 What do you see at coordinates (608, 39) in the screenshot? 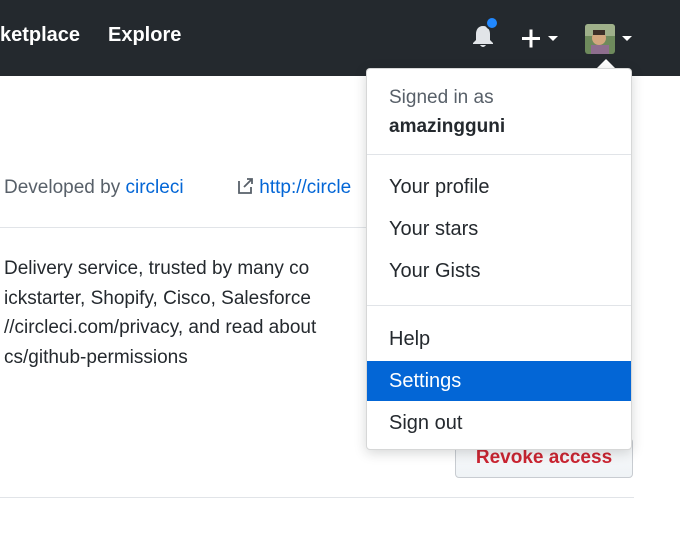
I see `avatar` at bounding box center [608, 39].